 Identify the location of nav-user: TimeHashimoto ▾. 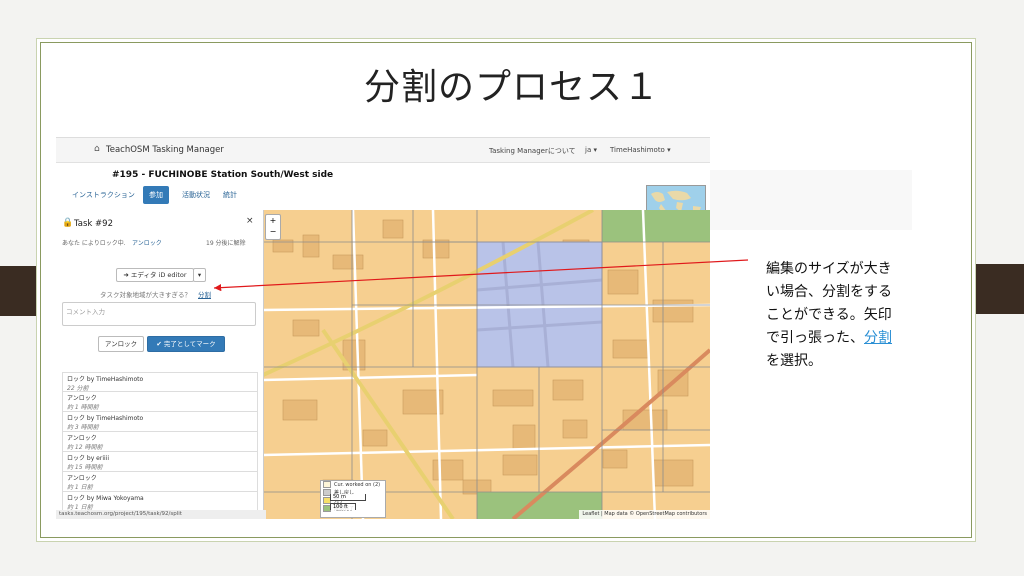
(640, 150).